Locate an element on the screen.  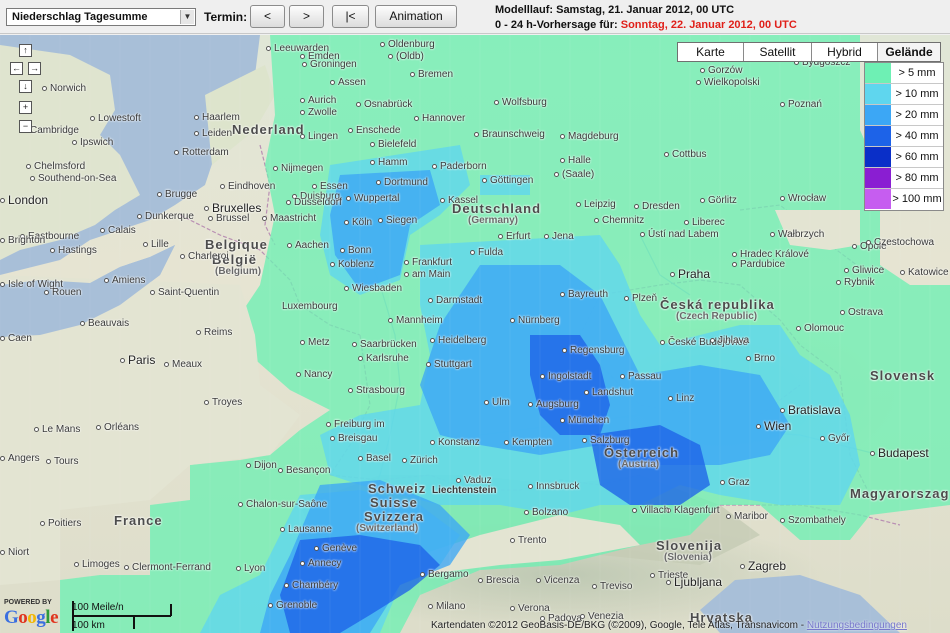
city-name: Villach is located at coordinates (655, 510).